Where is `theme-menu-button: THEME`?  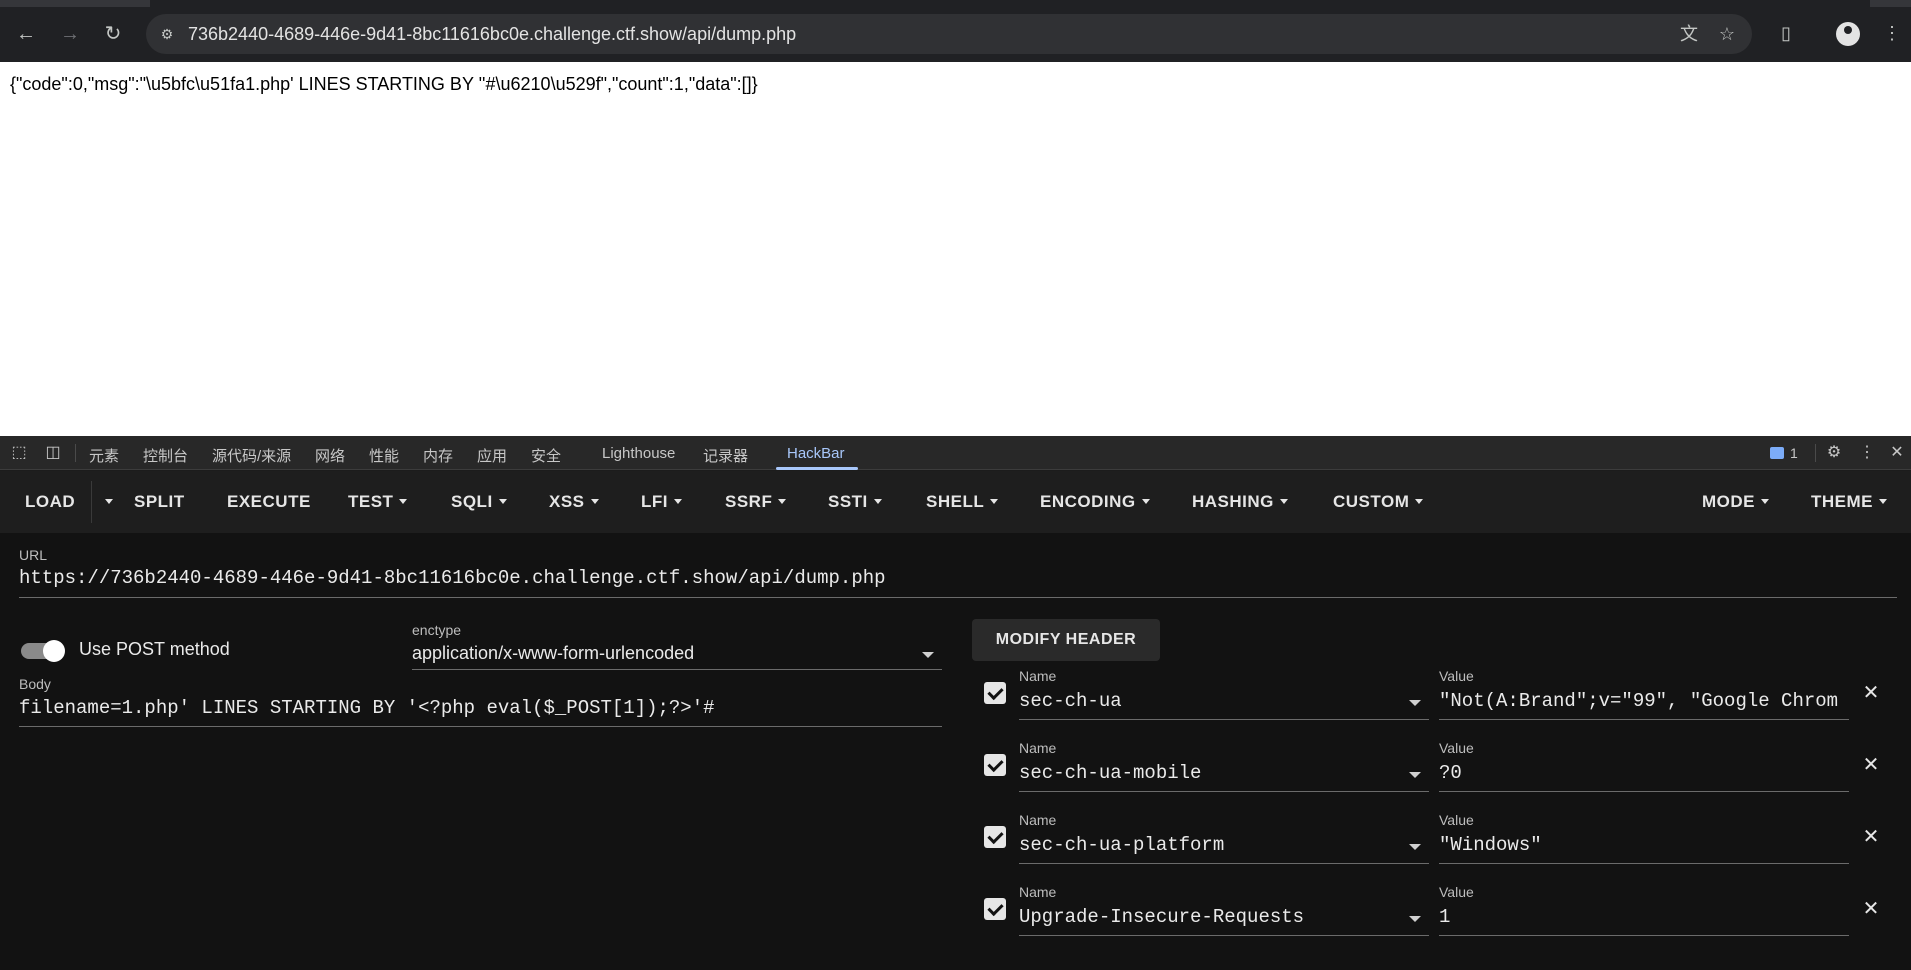 theme-menu-button: THEME is located at coordinates (1849, 502).